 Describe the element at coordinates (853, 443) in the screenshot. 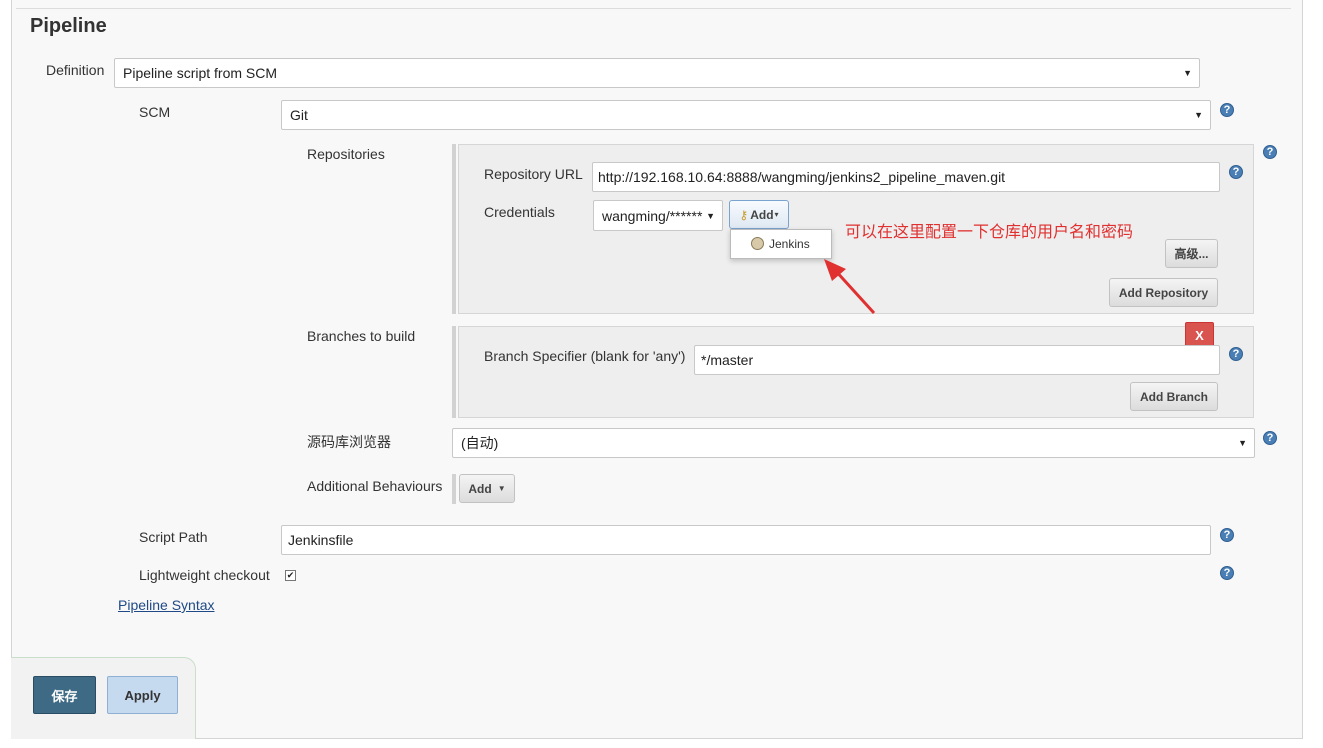

I see `repo-browser-select: (自动) ▼` at that location.